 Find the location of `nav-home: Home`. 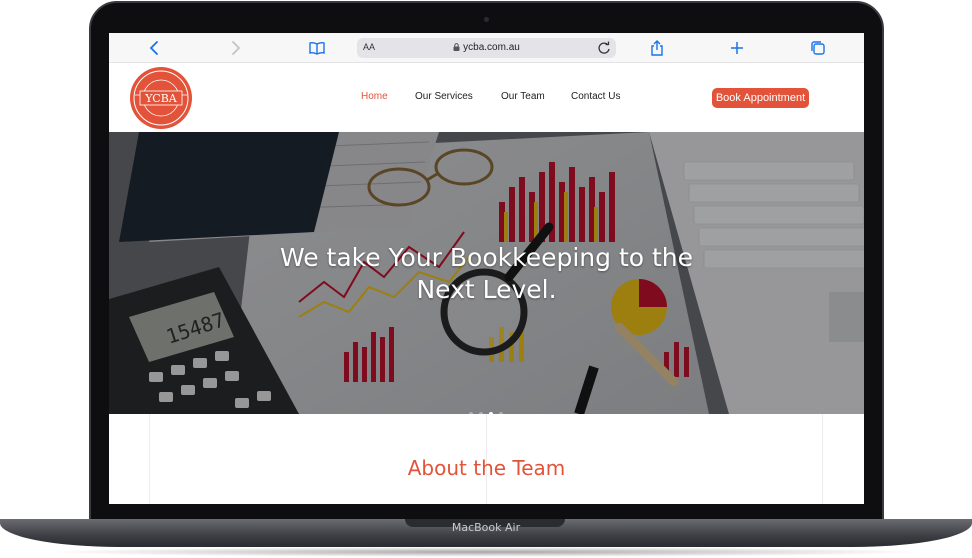

nav-home: Home is located at coordinates (374, 96).